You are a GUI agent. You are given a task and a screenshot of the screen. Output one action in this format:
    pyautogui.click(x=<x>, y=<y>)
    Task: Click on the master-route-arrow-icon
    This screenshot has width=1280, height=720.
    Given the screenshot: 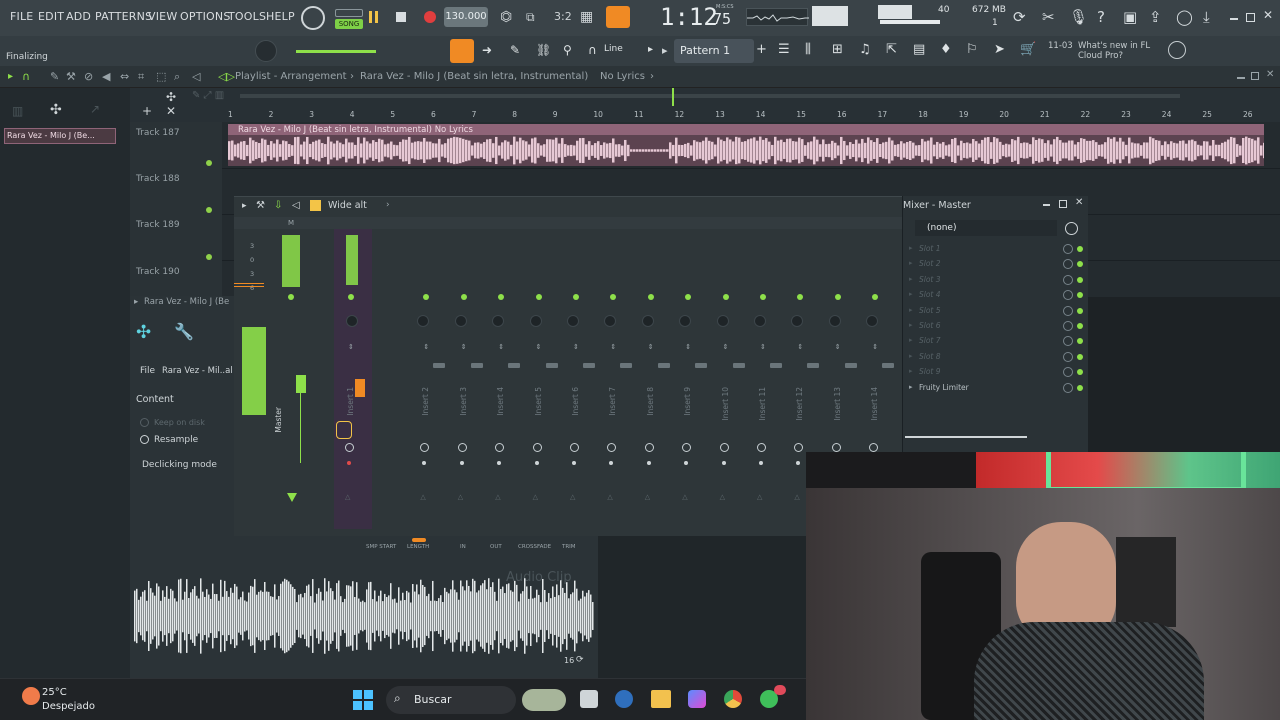 What is the action you would take?
    pyautogui.click(x=292, y=497)
    